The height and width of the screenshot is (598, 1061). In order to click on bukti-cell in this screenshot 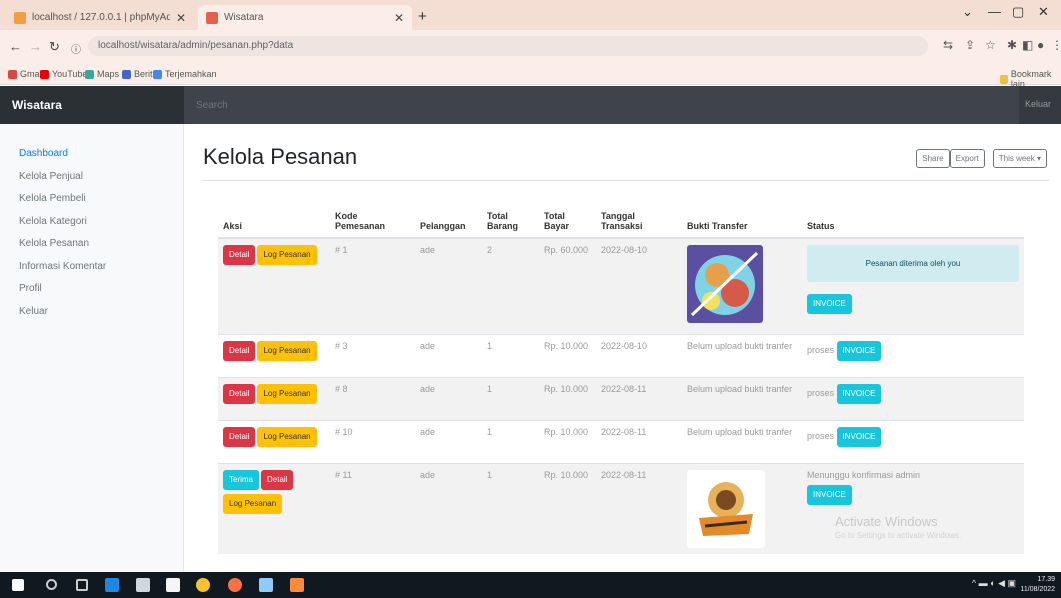, I will do `click(742, 285)`.